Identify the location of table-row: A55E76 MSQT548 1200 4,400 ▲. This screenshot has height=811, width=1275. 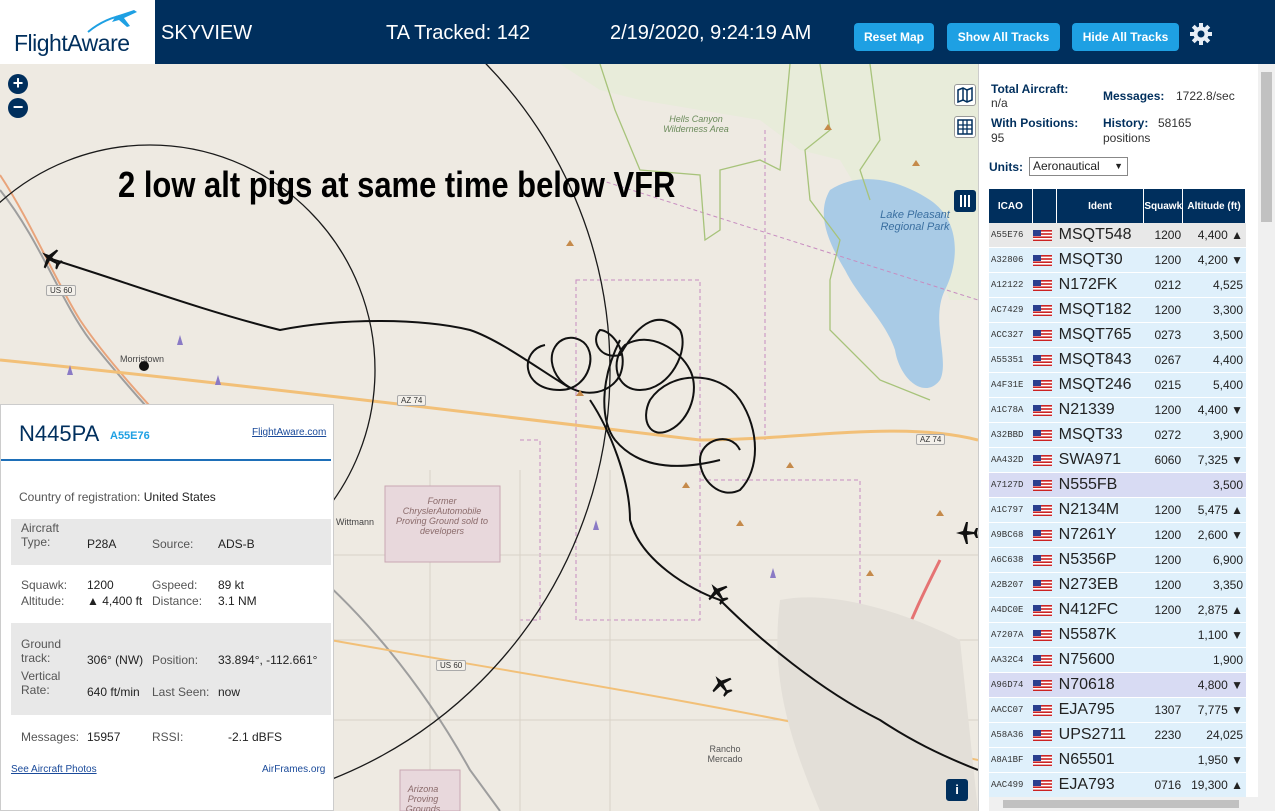
(1117, 235).